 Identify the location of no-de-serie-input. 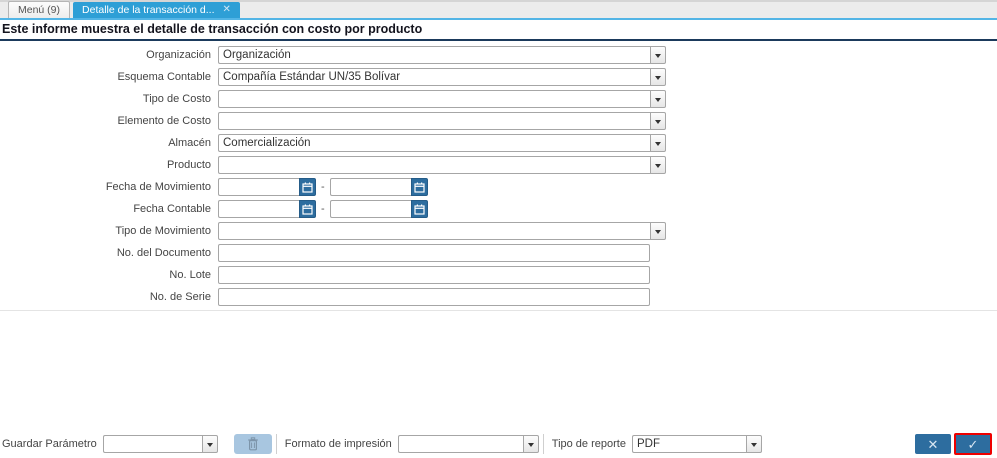
(434, 297).